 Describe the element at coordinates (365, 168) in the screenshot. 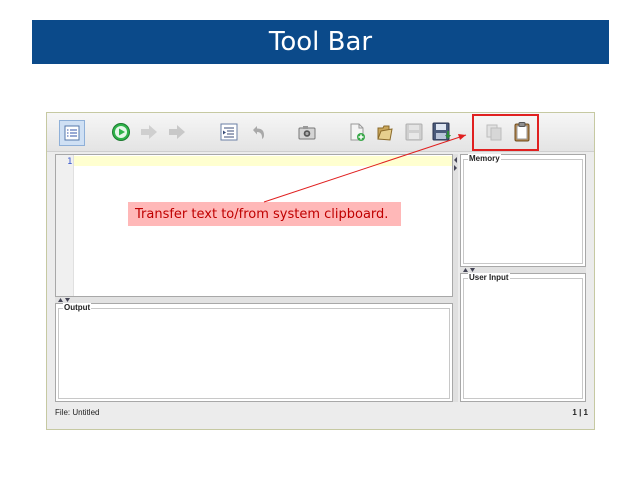

I see `callout-pointer` at that location.